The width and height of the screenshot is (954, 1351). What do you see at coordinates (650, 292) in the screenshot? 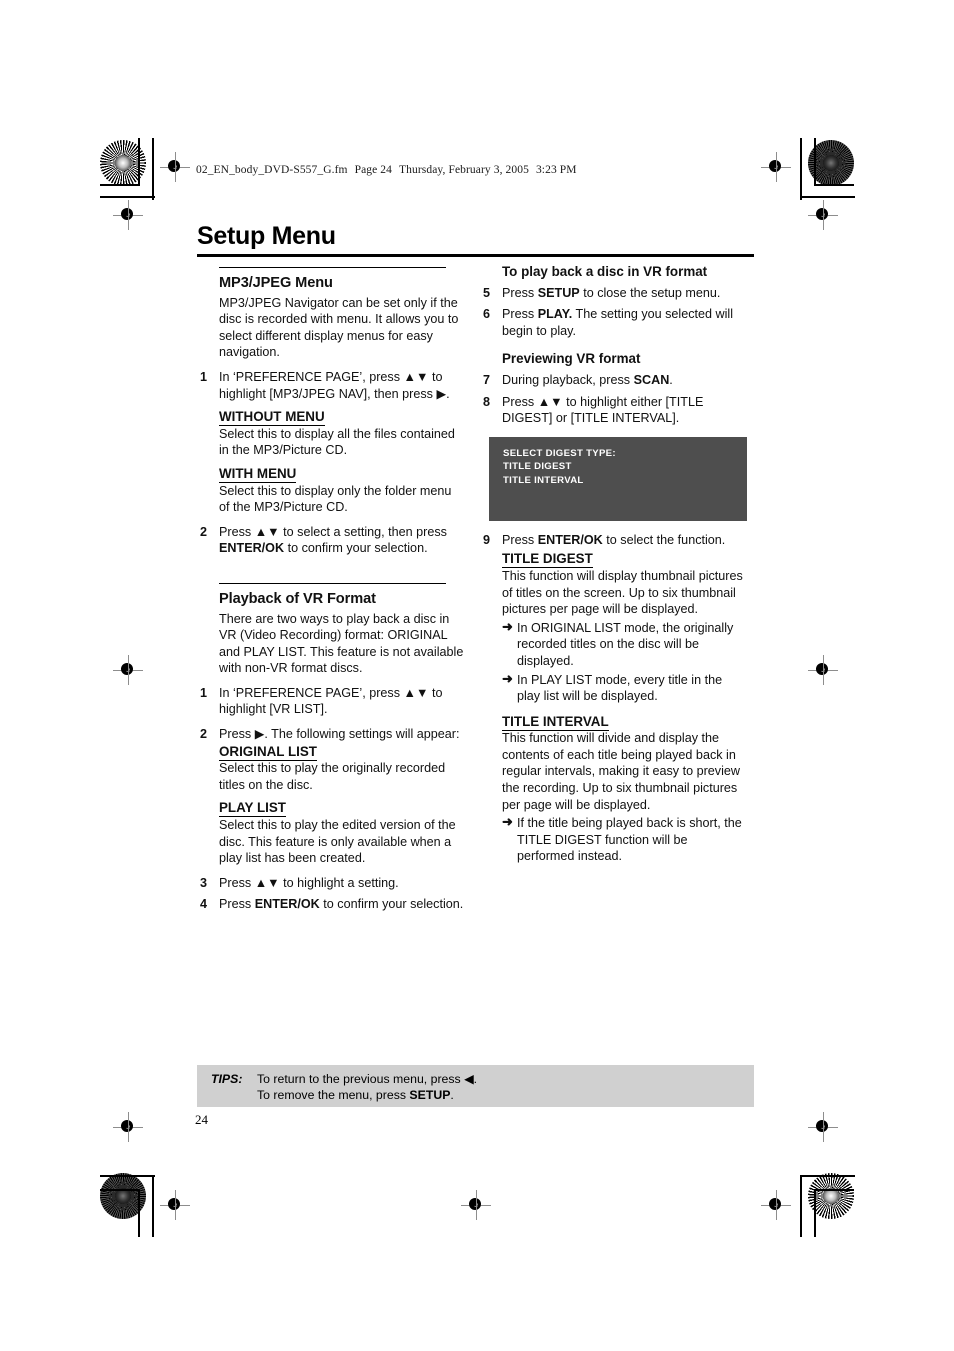
I see `step-text-2: to close the setup menu.` at bounding box center [650, 292].